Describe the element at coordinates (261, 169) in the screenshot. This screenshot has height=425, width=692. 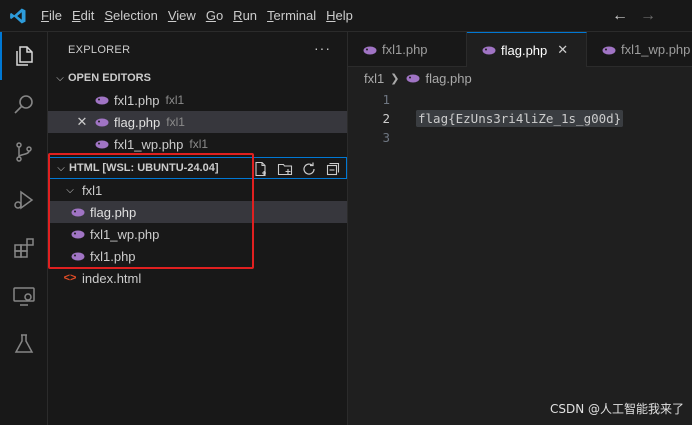
I see `new-file-icon` at that location.